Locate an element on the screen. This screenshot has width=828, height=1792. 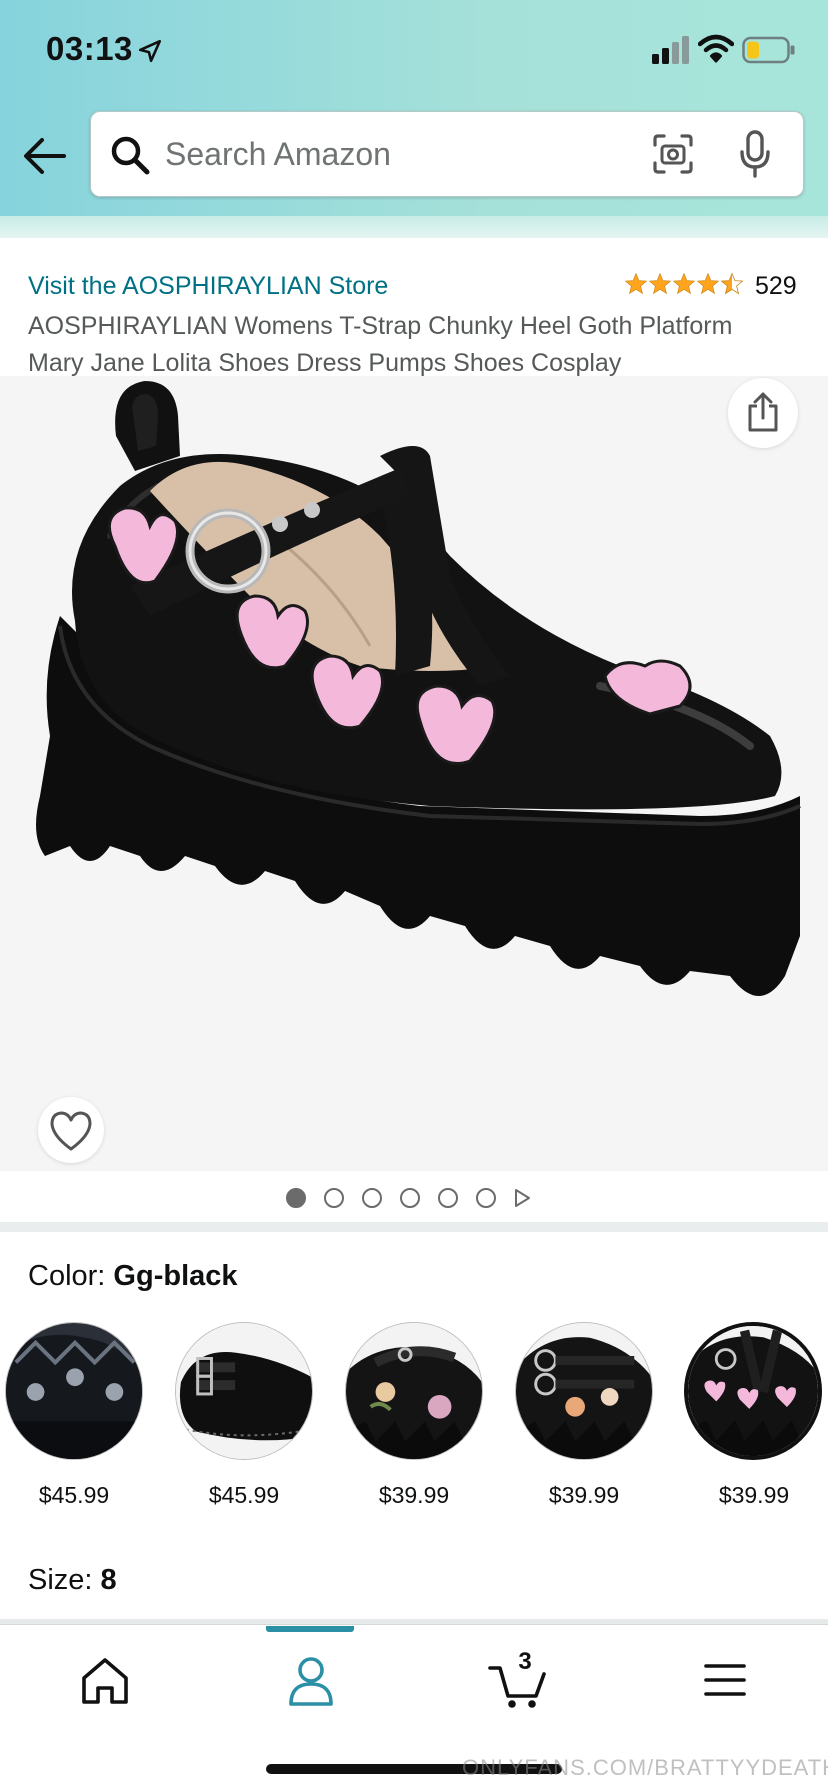
heart-icon is located at coordinates (71, 1131).